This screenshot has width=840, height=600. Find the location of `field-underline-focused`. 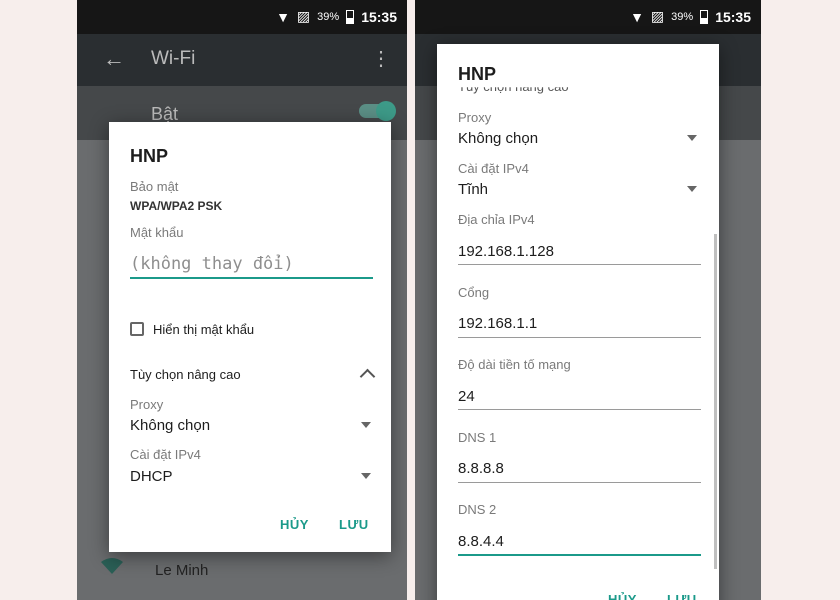

field-underline-focused is located at coordinates (579, 555).